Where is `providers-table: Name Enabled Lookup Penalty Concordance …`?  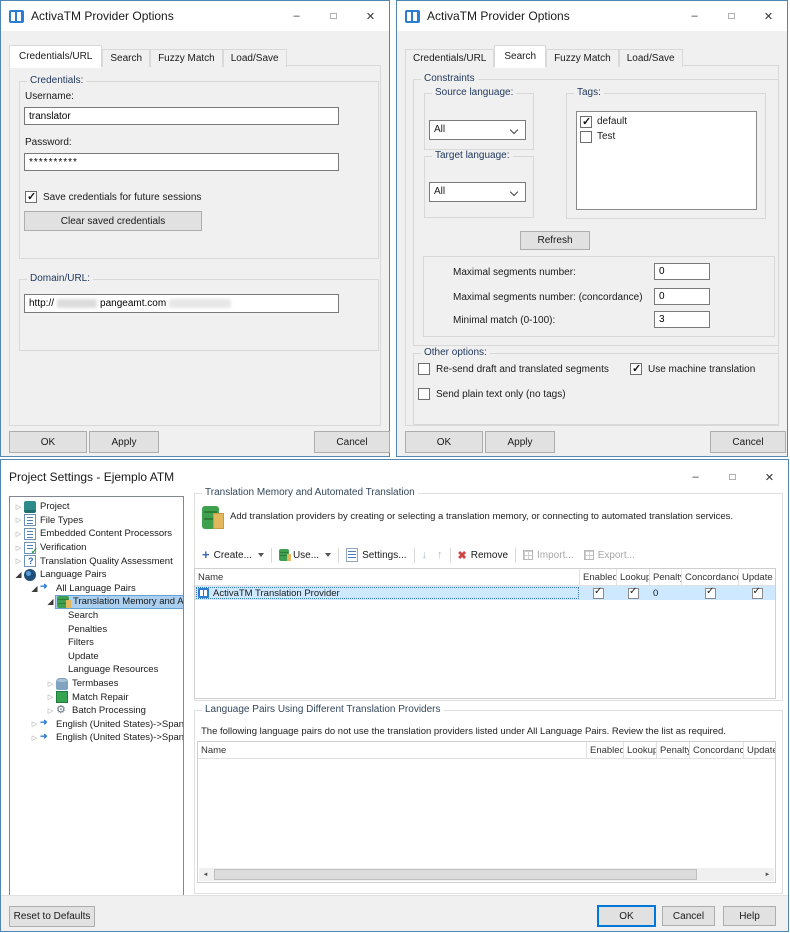 providers-table: Name Enabled Lookup Penalty Concordance … is located at coordinates (485, 633).